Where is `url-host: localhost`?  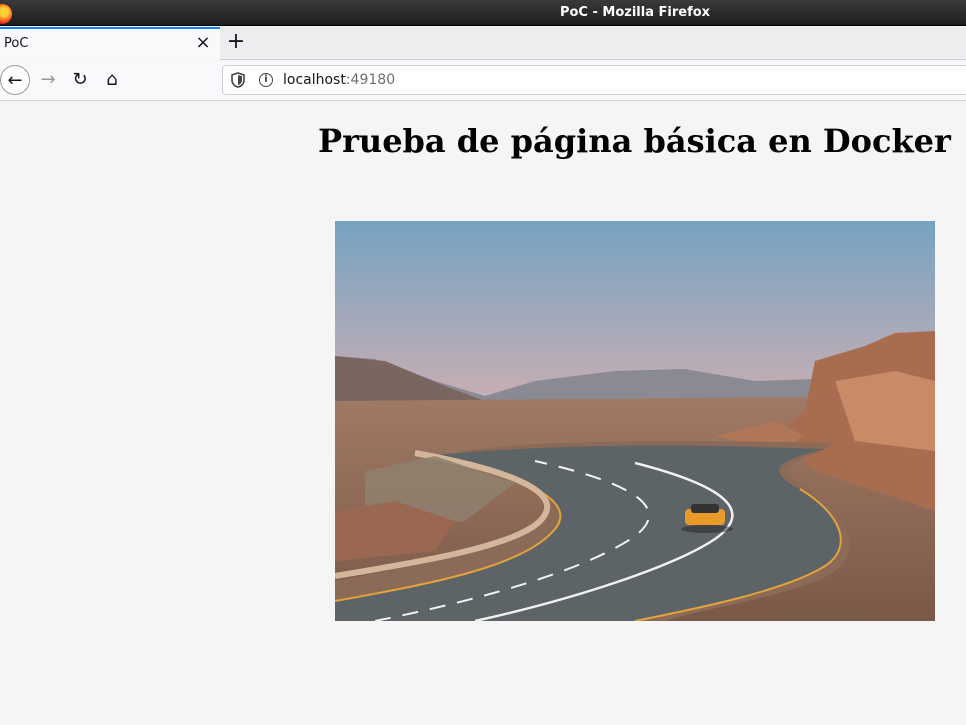
url-host: localhost is located at coordinates (314, 80).